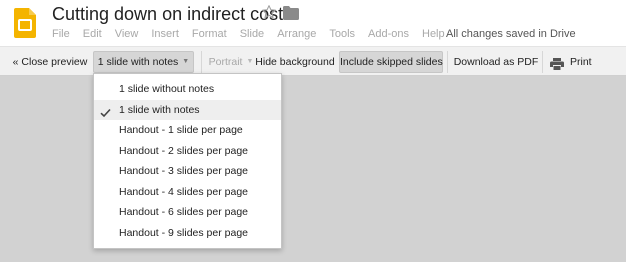 Image resolution: width=626 pixels, height=262 pixels. I want to click on star-icon, so click(269, 12).